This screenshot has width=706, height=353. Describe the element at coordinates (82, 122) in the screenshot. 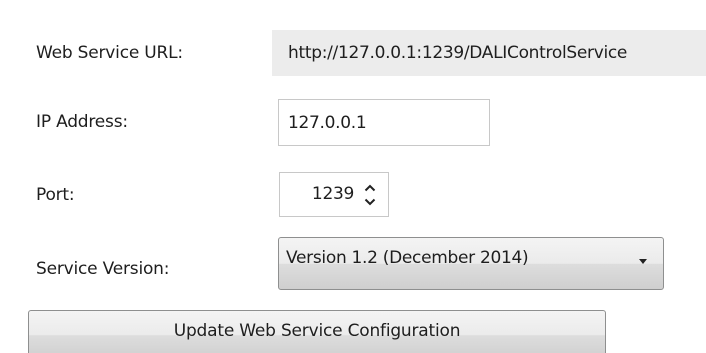

I see `ip-address-label: IP Address:` at that location.